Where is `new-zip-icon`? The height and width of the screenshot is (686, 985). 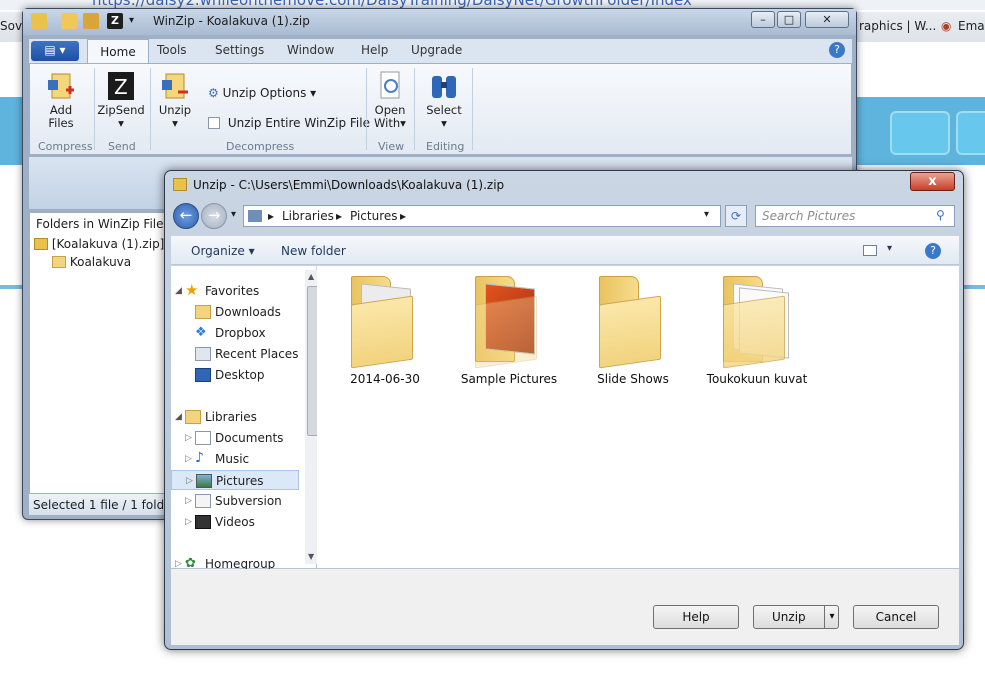
new-zip-icon is located at coordinates (91, 21).